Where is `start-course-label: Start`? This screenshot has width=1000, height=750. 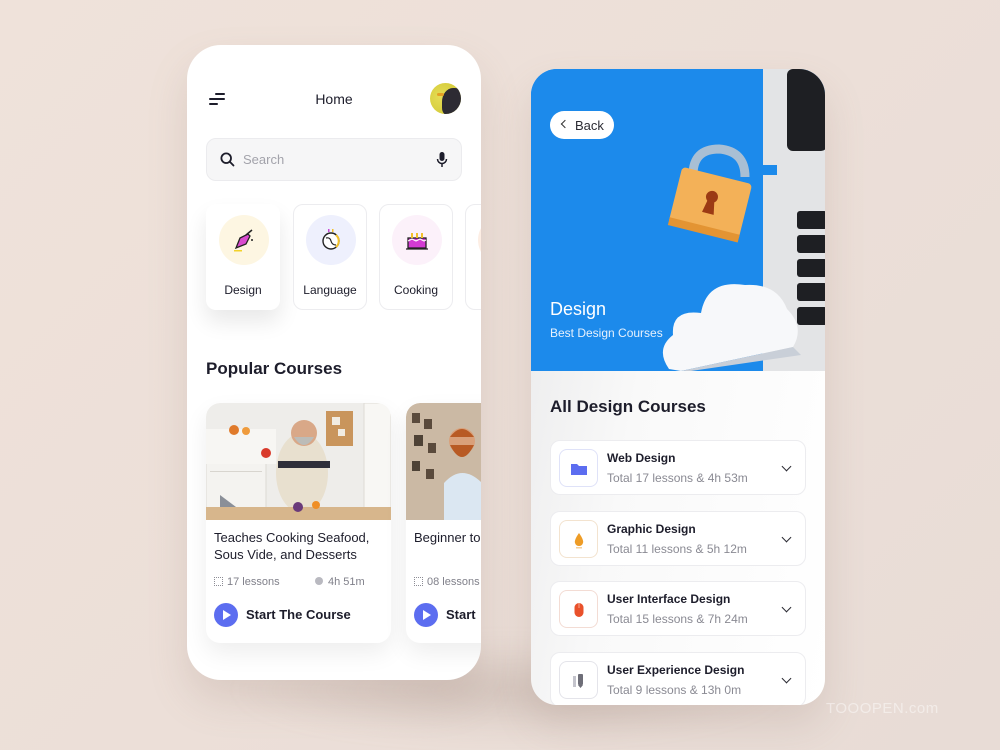 start-course-label: Start is located at coordinates (461, 614).